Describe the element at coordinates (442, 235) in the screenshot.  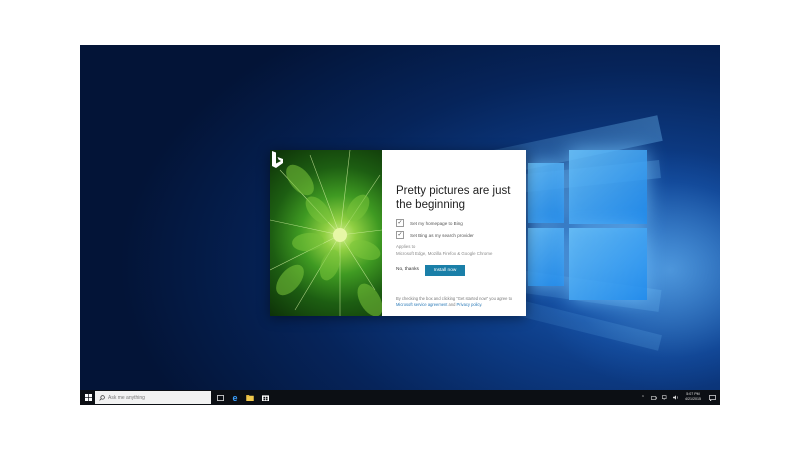
I see `search-provider-option-label: Set Bing as my search provider` at that location.